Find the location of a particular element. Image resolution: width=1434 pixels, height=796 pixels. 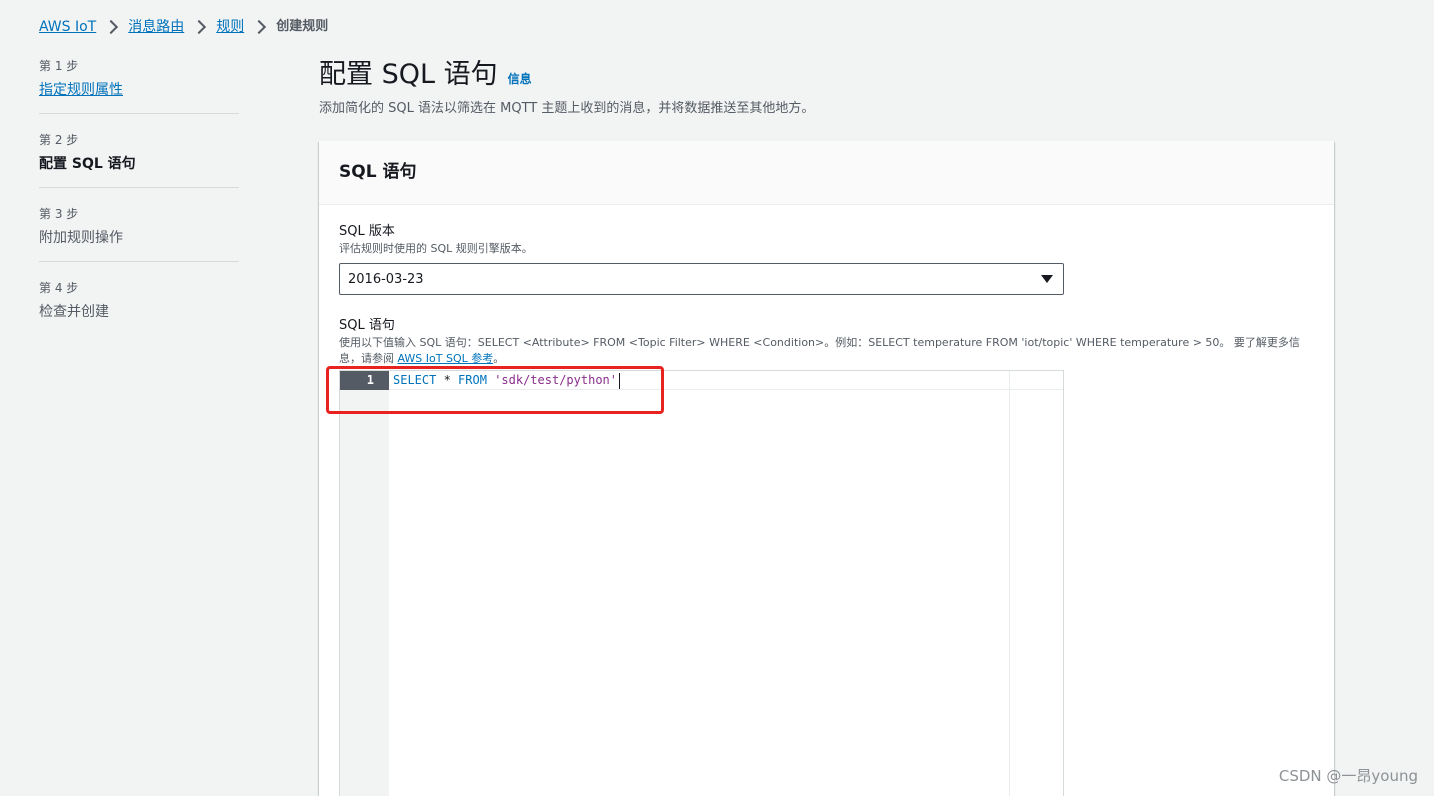

info-link: 信息 is located at coordinates (520, 78).